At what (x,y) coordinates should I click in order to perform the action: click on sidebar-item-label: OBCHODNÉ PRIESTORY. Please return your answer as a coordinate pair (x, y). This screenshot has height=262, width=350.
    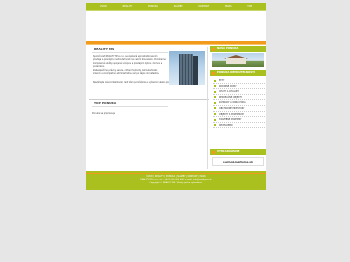
    Looking at the image, I should click on (232, 108).